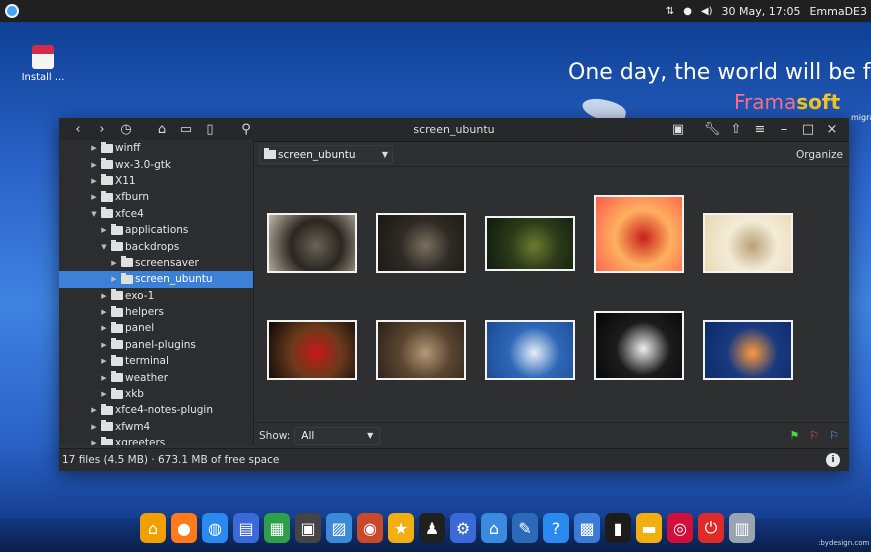  I want to click on tree-item: ▶ applications, so click(156, 230).